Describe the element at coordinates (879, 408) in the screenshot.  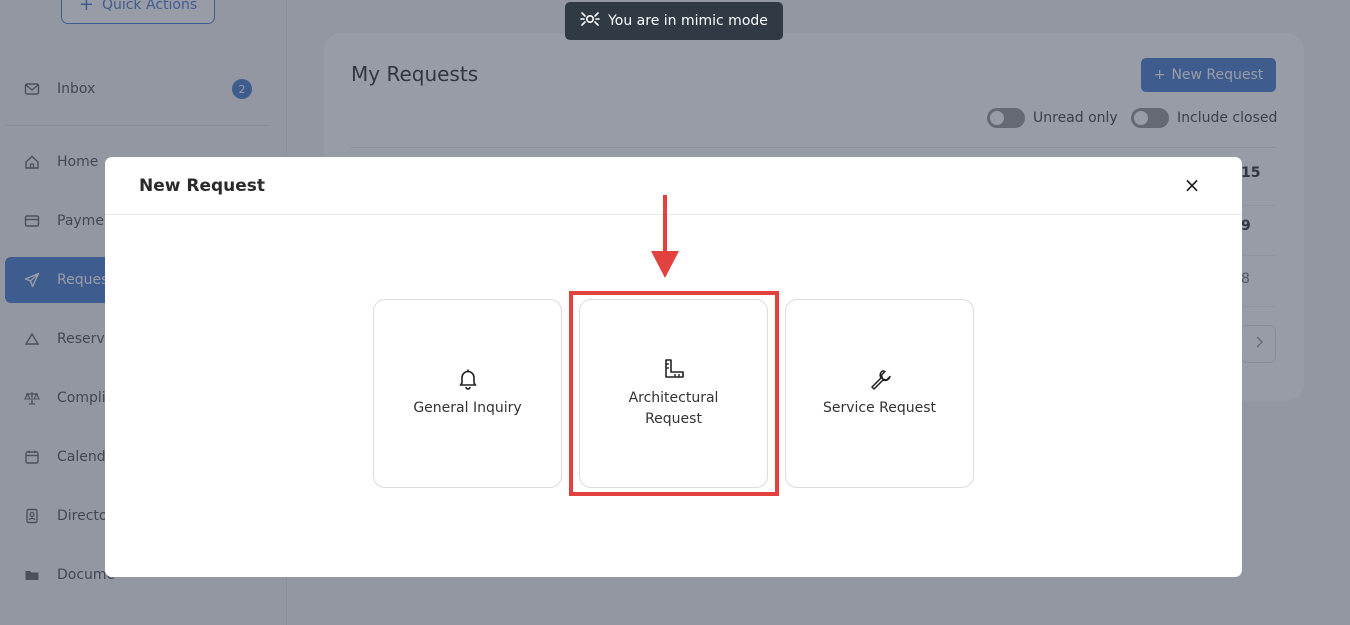
I see `option-label: Service Request` at that location.